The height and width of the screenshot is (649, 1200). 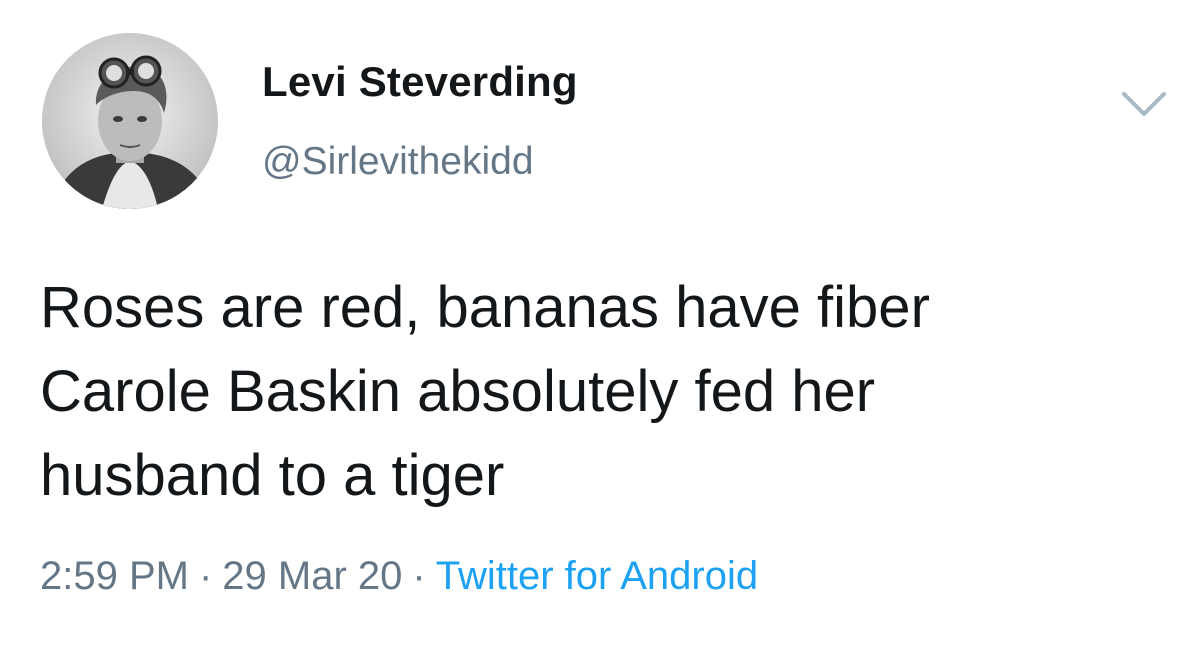 What do you see at coordinates (398, 162) in the screenshot?
I see `user-handle: @Sirlevithekidd` at bounding box center [398, 162].